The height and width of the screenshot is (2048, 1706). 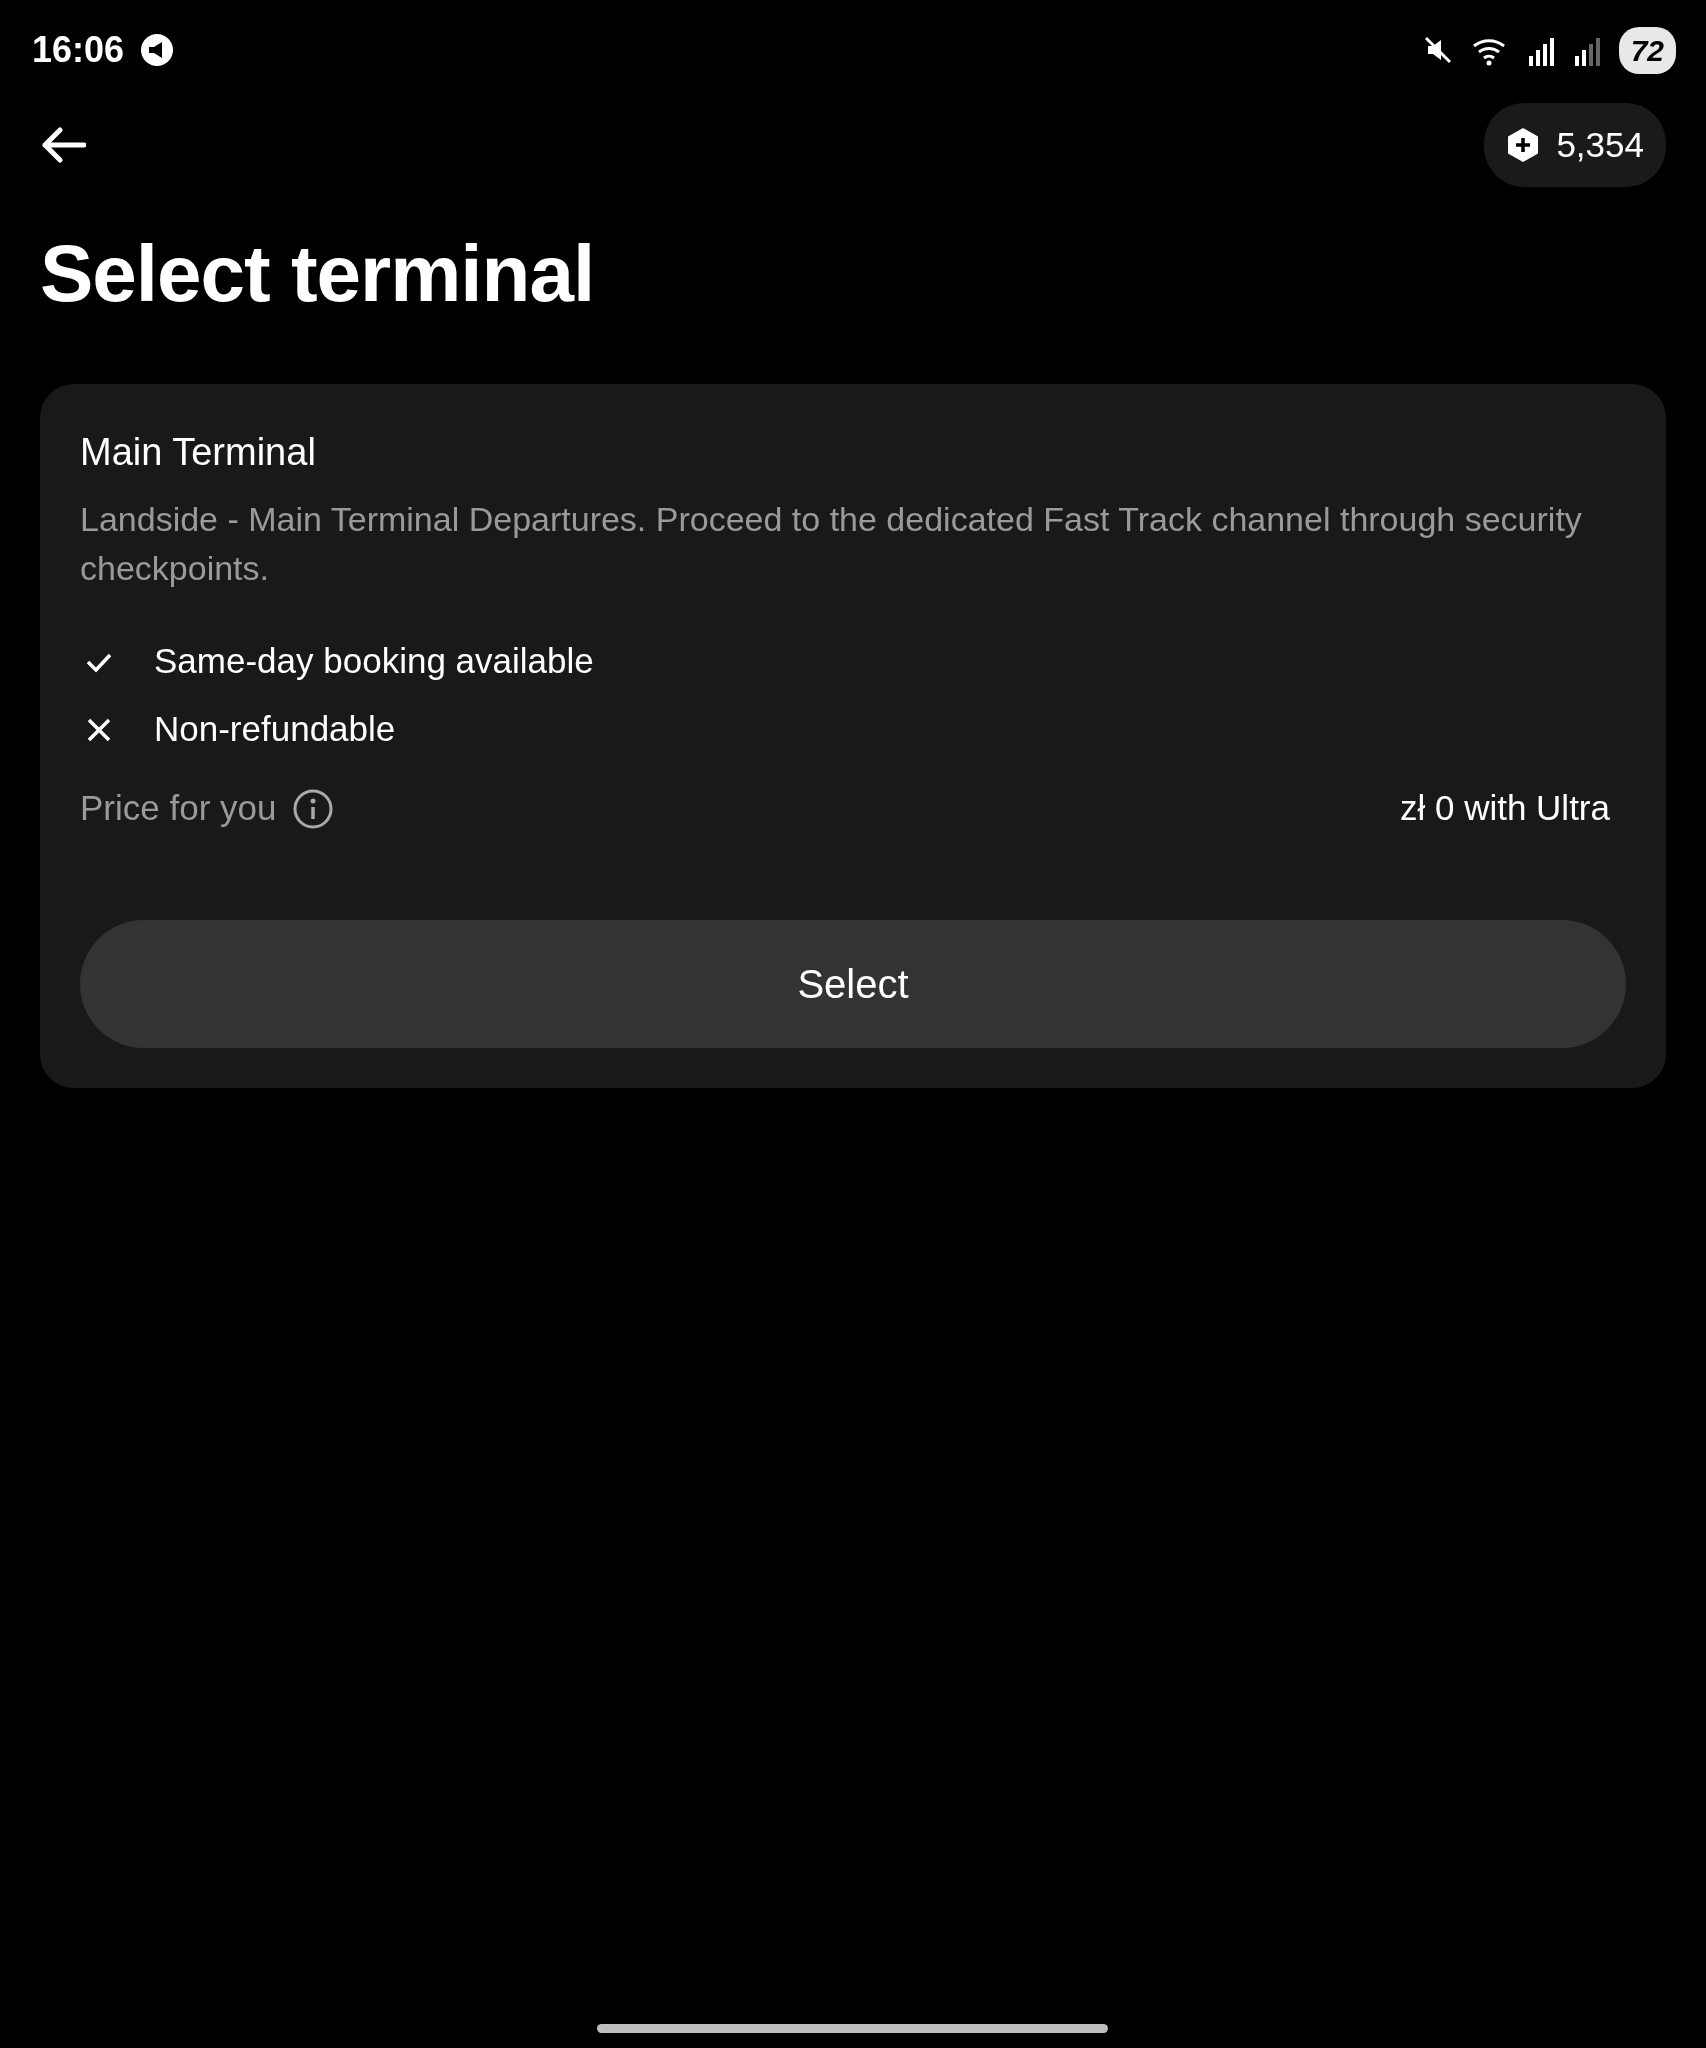 What do you see at coordinates (853, 983) in the screenshot?
I see `select-button: Select` at bounding box center [853, 983].